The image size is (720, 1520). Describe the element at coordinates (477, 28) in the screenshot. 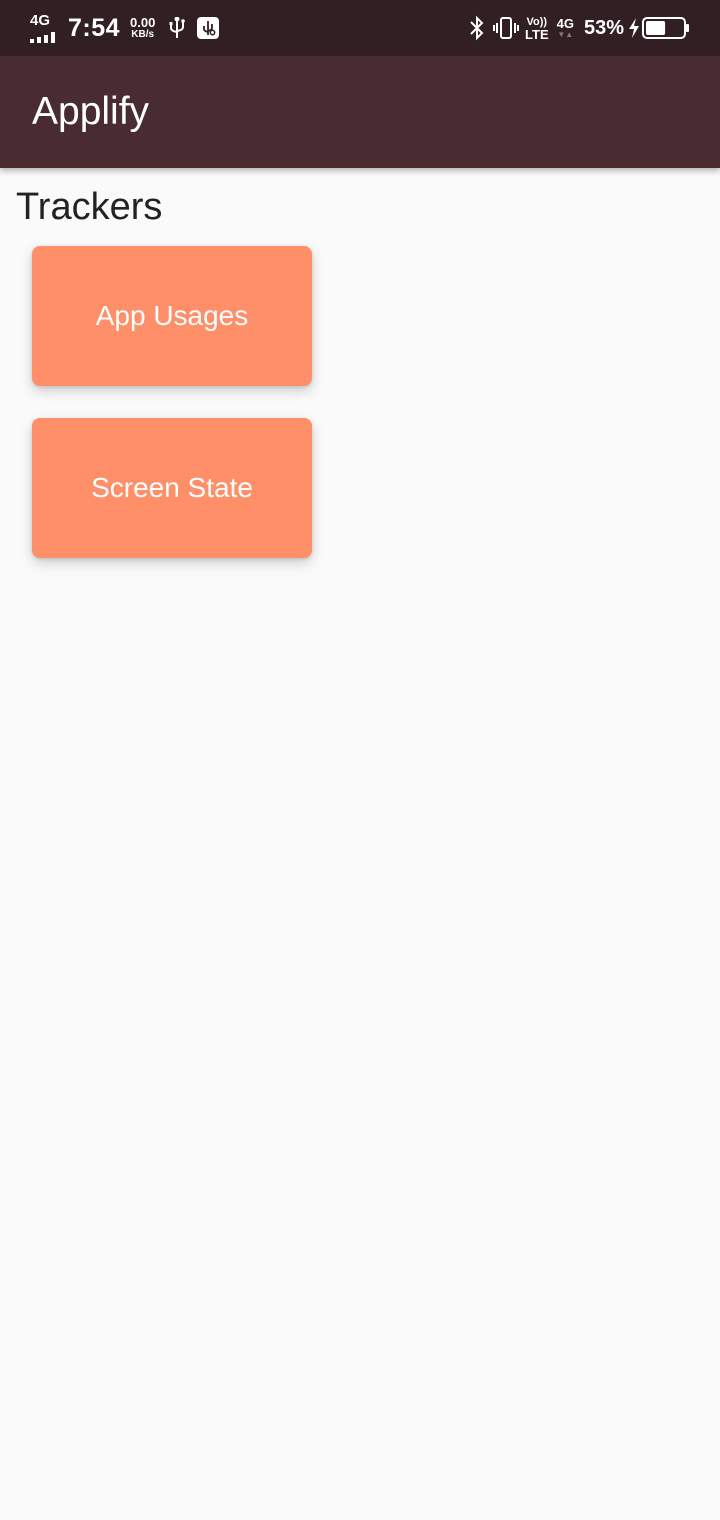

I see `bluetooth-icon` at that location.